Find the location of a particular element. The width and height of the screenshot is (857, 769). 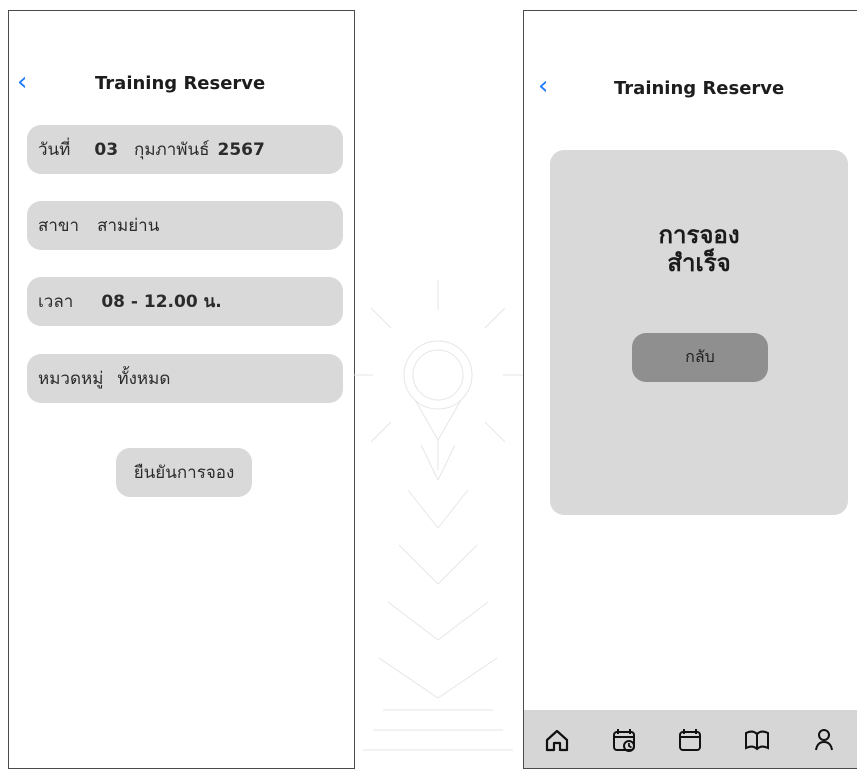

branch-value: สามย่าน is located at coordinates (128, 226).